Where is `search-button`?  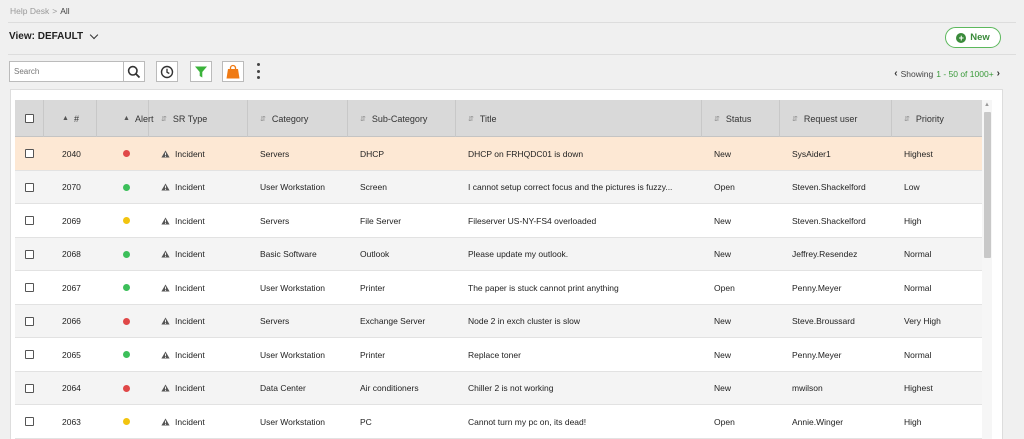 search-button is located at coordinates (134, 71).